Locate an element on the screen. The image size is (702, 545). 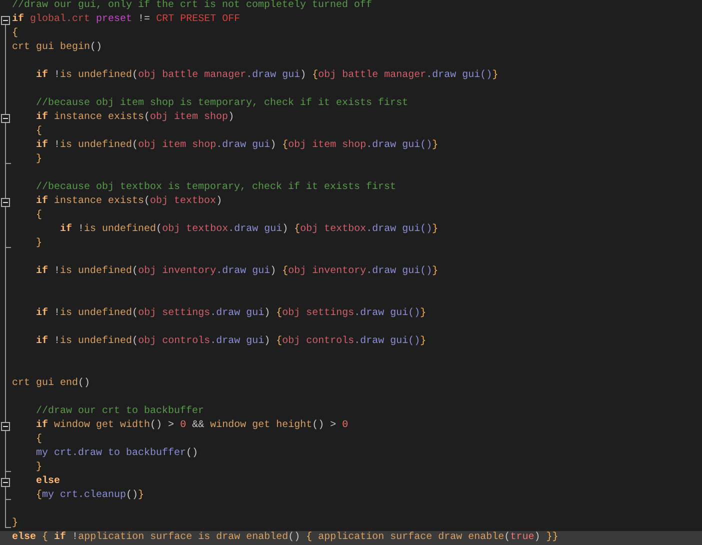
code-line: if !is undefined(obj controls.draw gui) {obj controls.draw gui()} is located at coordinates (230, 342).